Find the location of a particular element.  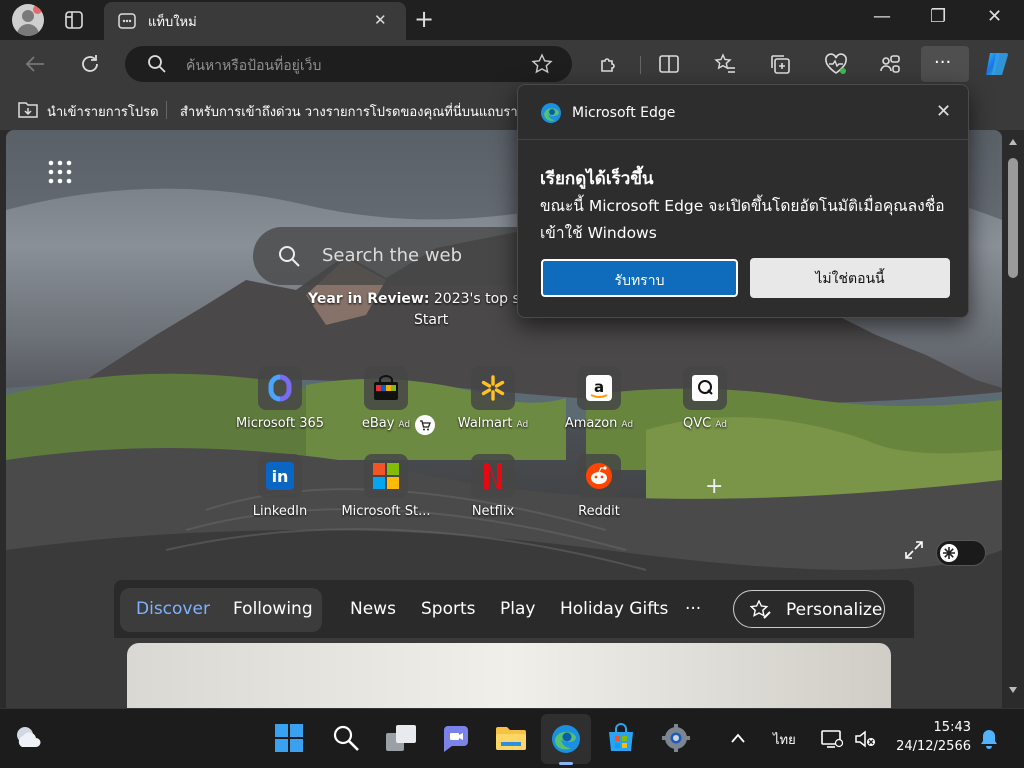

new-tab-page-icon is located at coordinates (127, 21).